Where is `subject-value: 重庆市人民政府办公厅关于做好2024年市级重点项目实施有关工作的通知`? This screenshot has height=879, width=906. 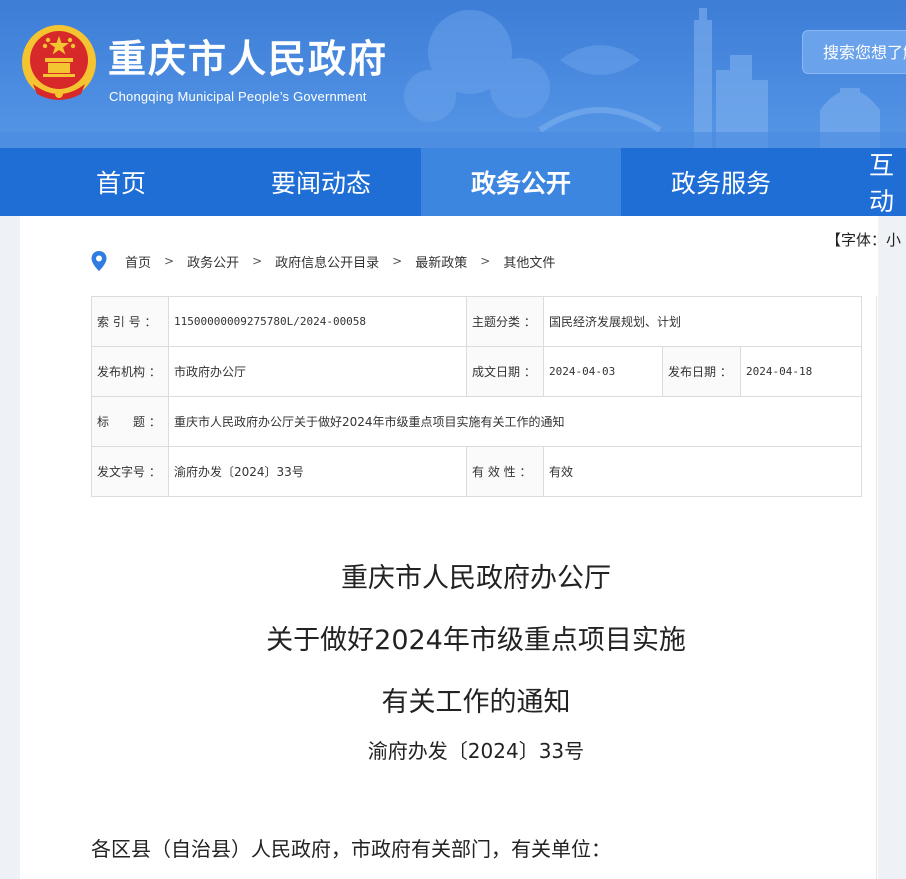
subject-value: 重庆市人民政府办公厅关于做好2024年市级重点项目实施有关工作的通知 is located at coordinates (515, 421).